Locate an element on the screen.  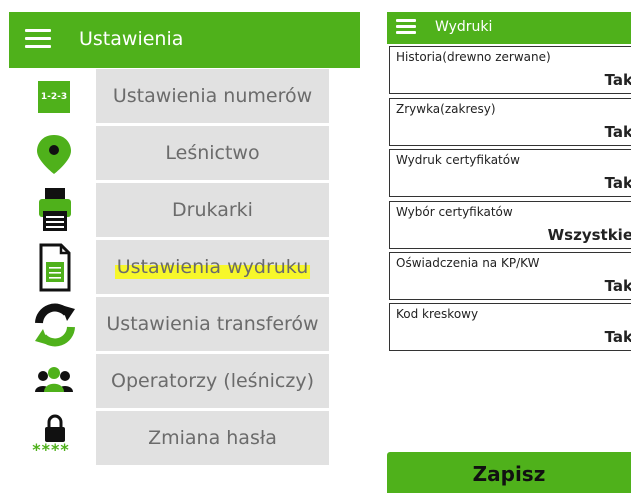
document-icon is located at coordinates (51, 267).